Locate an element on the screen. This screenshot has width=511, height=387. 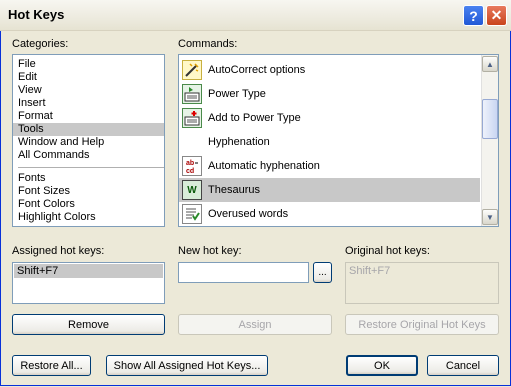
scroll-thumb is located at coordinates (490, 119).